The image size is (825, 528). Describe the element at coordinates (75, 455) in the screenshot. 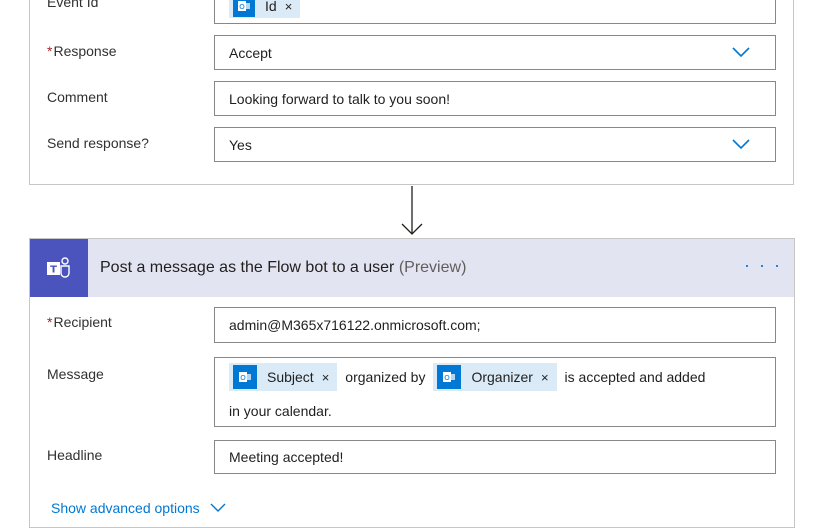

I see `headline-label: Headline` at that location.